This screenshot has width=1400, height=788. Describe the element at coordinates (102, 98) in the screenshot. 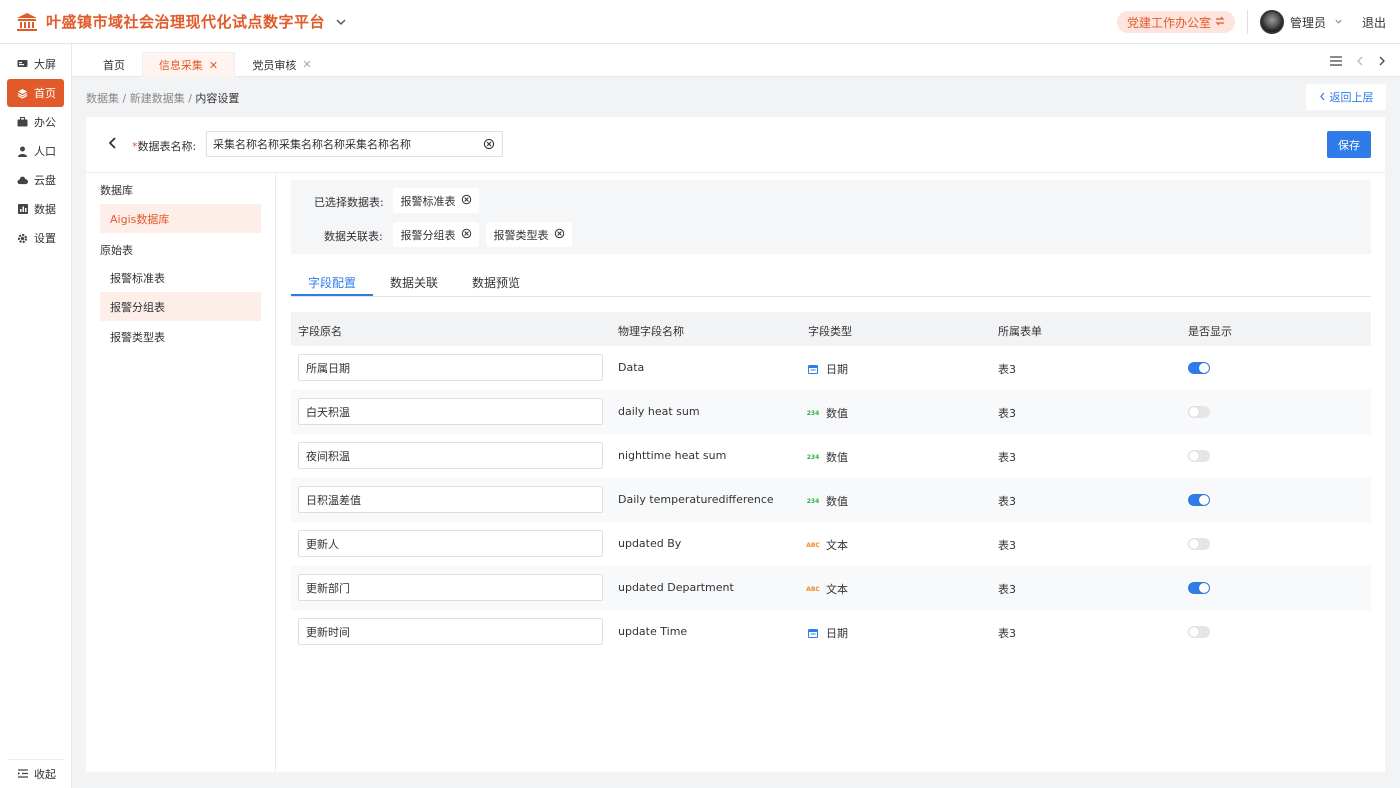

I see `breadcrumb-item: 数据集` at that location.